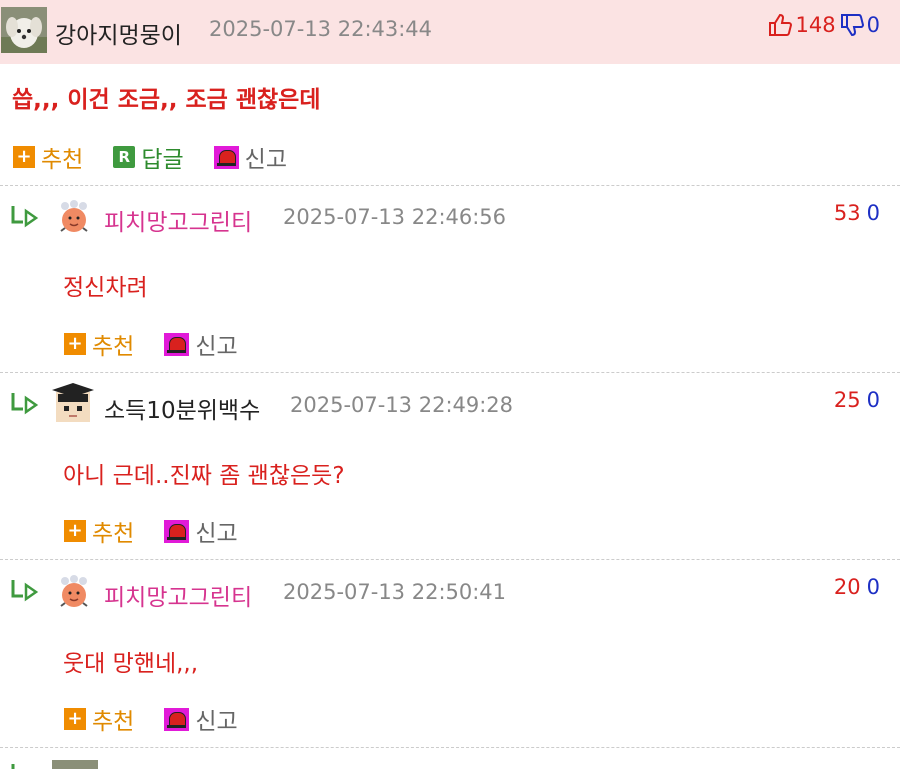  Describe the element at coordinates (780, 25) in the screenshot. I see `thumbs-up-icon` at that location.